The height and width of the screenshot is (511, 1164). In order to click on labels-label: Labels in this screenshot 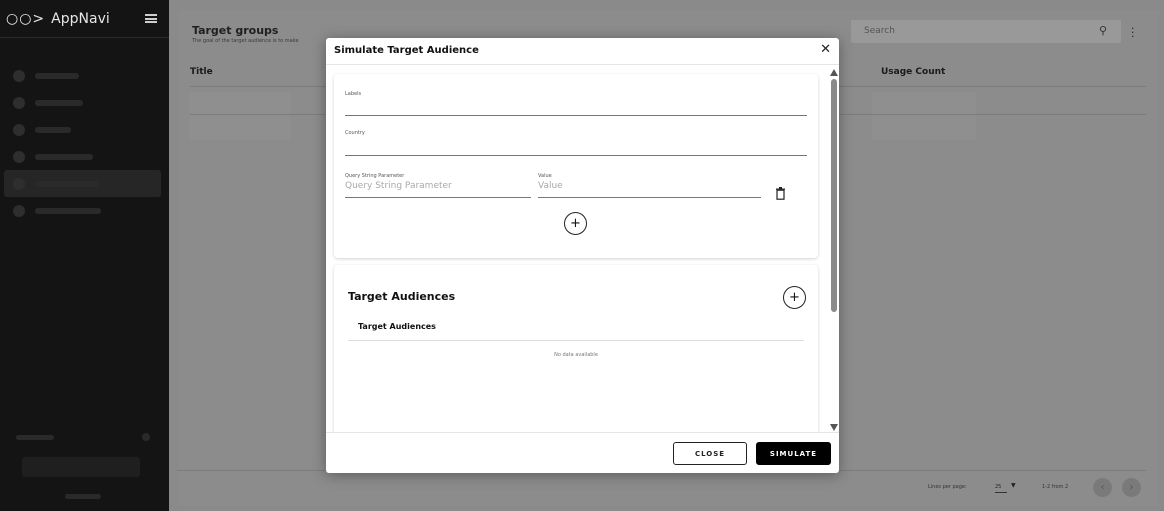, I will do `click(353, 94)`.